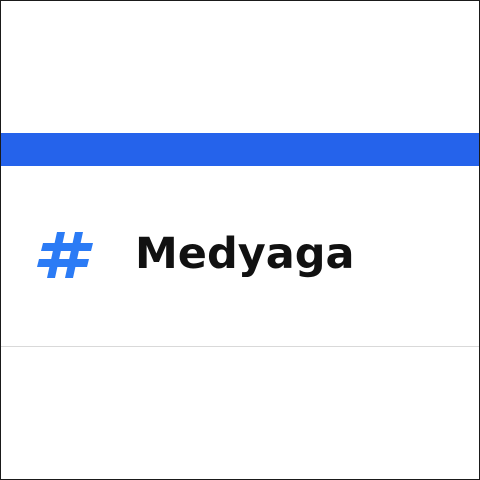 This screenshot has height=480, width=480. I want to click on brand-name: Medyaga, so click(245, 254).